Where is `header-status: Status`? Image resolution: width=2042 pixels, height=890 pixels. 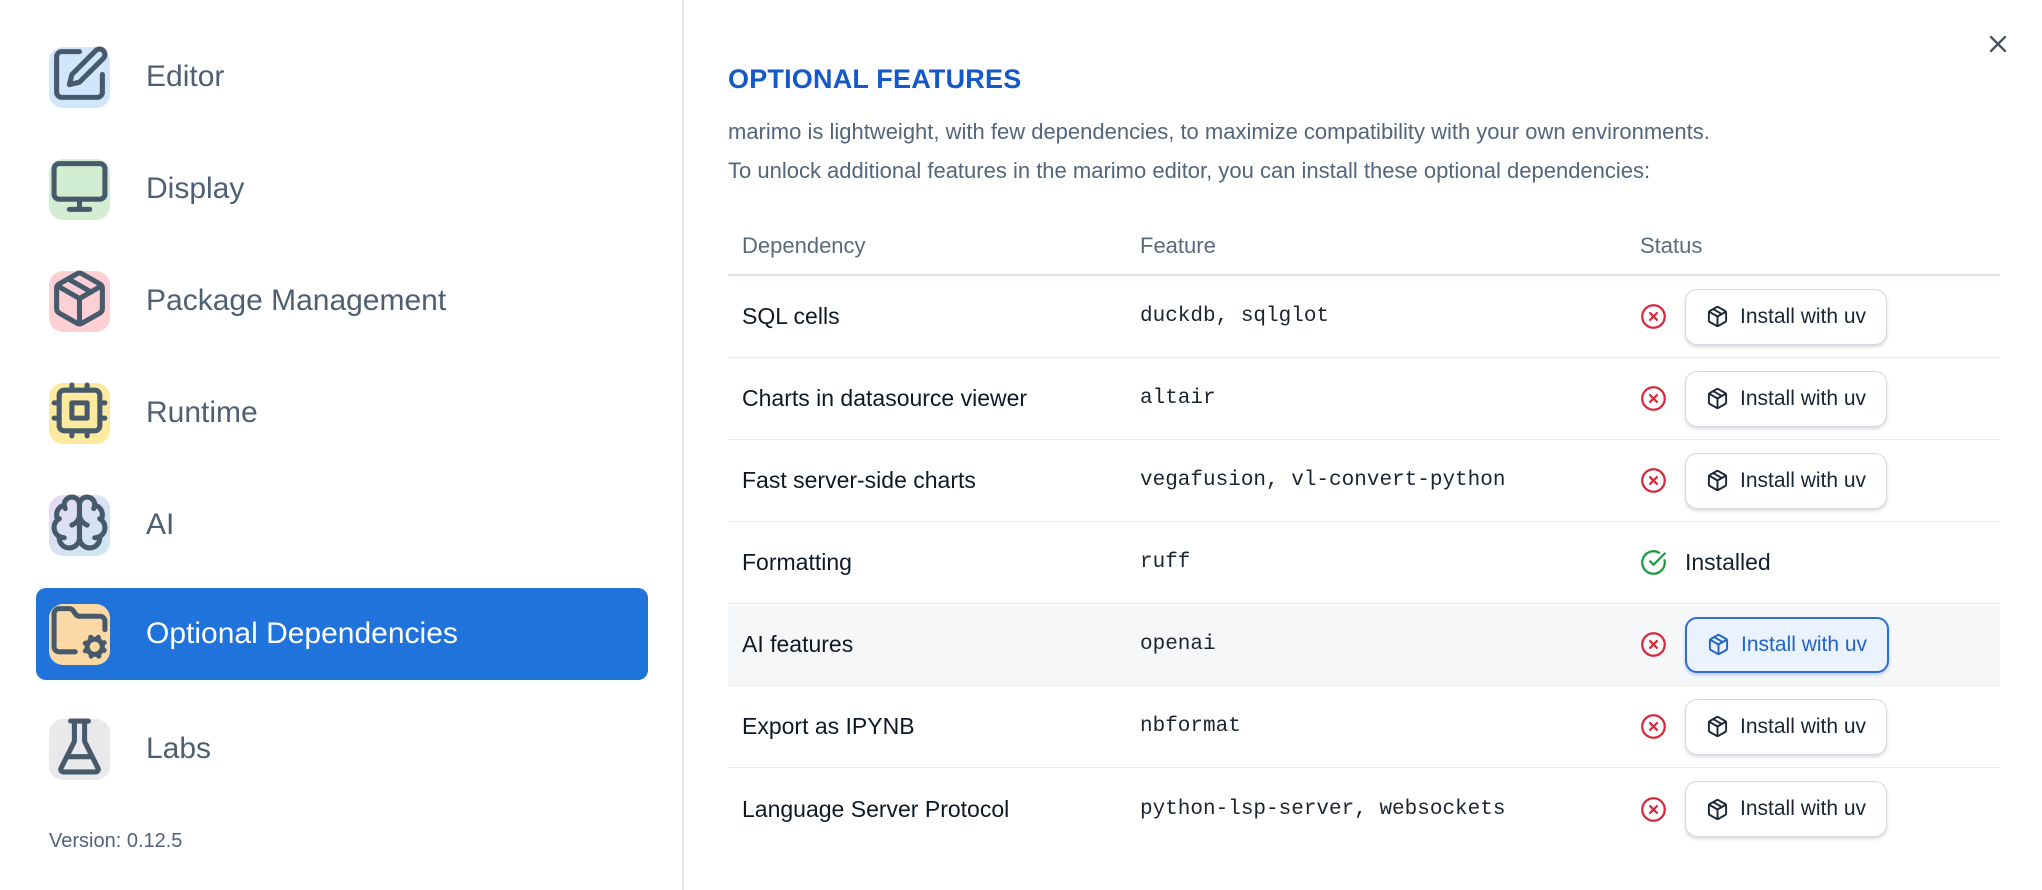 header-status: Status is located at coordinates (1671, 245).